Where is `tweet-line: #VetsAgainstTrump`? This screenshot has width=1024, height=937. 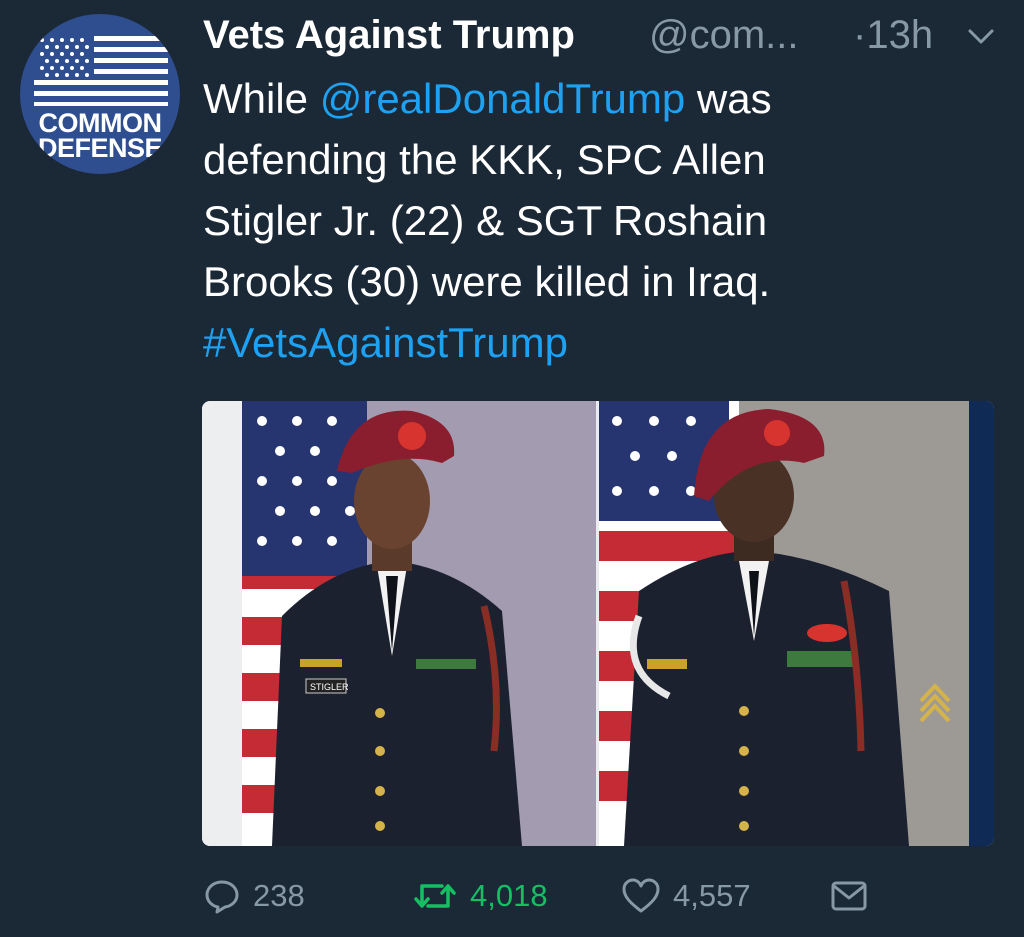 tweet-line: #VetsAgainstTrump is located at coordinates (583, 342).